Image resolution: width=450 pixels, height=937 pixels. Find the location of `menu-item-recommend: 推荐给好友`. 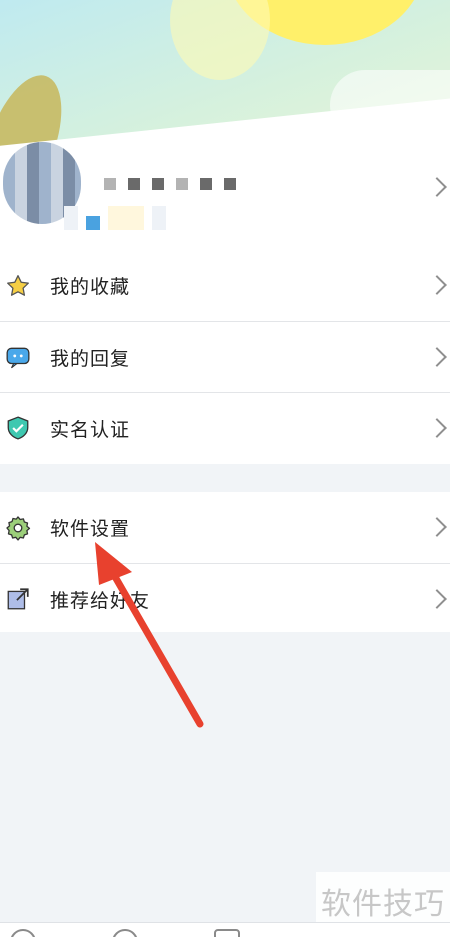

menu-item-recommend: 推荐给好友 is located at coordinates (225, 598).